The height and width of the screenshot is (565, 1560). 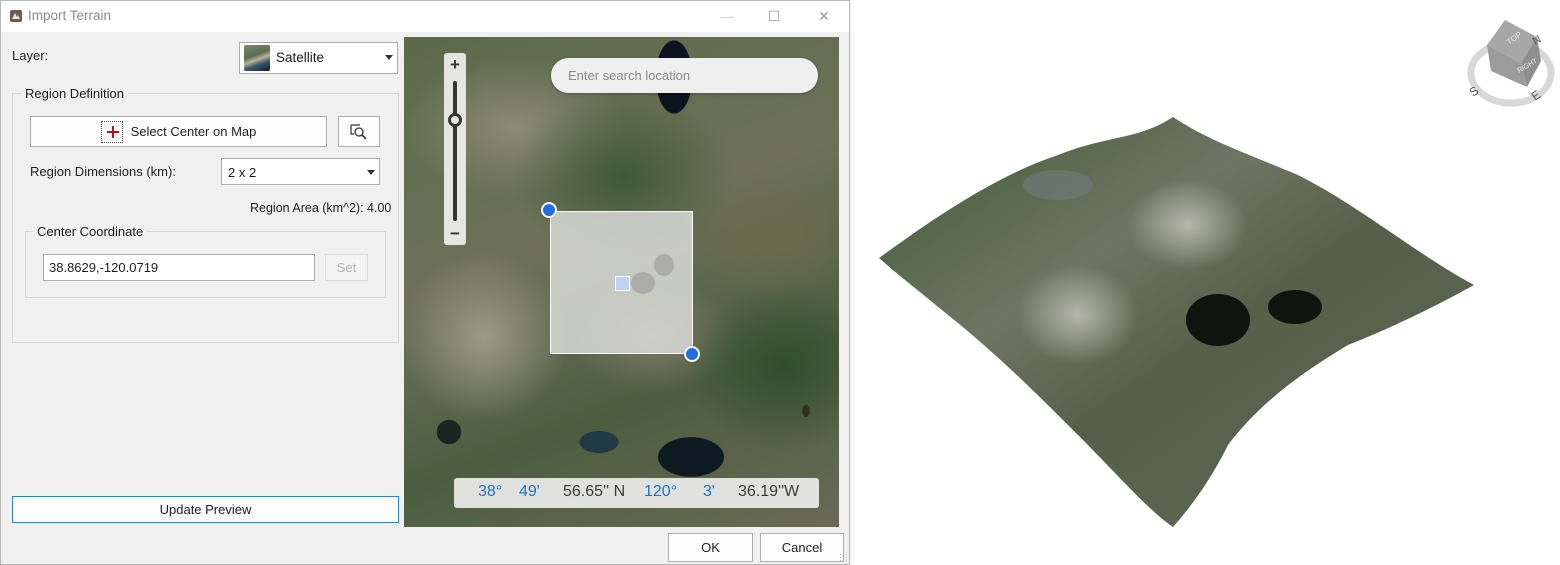 I want to click on map-zoom-control: + −, so click(x=455, y=149).